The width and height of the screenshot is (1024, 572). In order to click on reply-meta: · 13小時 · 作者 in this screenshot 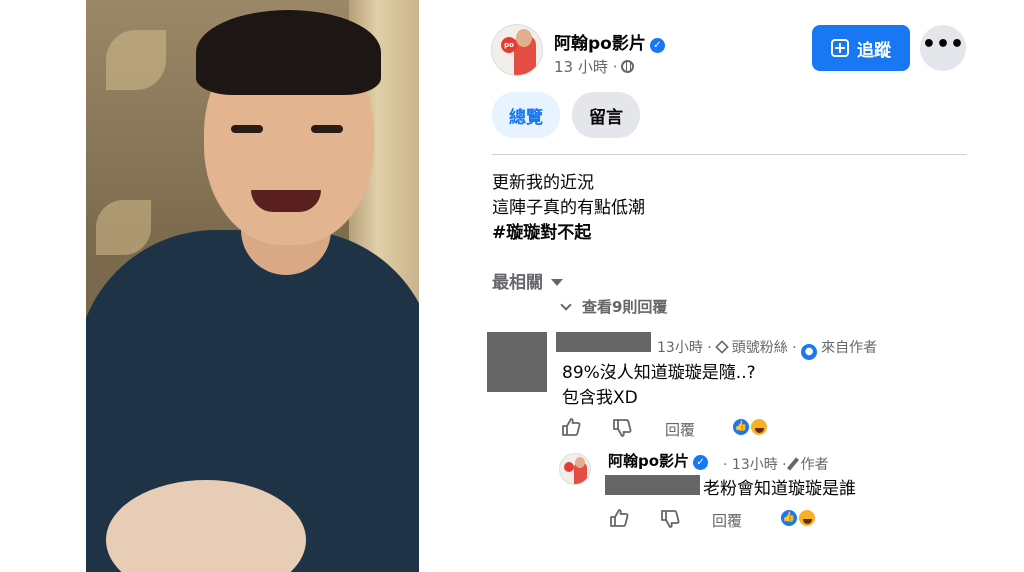, I will do `click(776, 465)`.